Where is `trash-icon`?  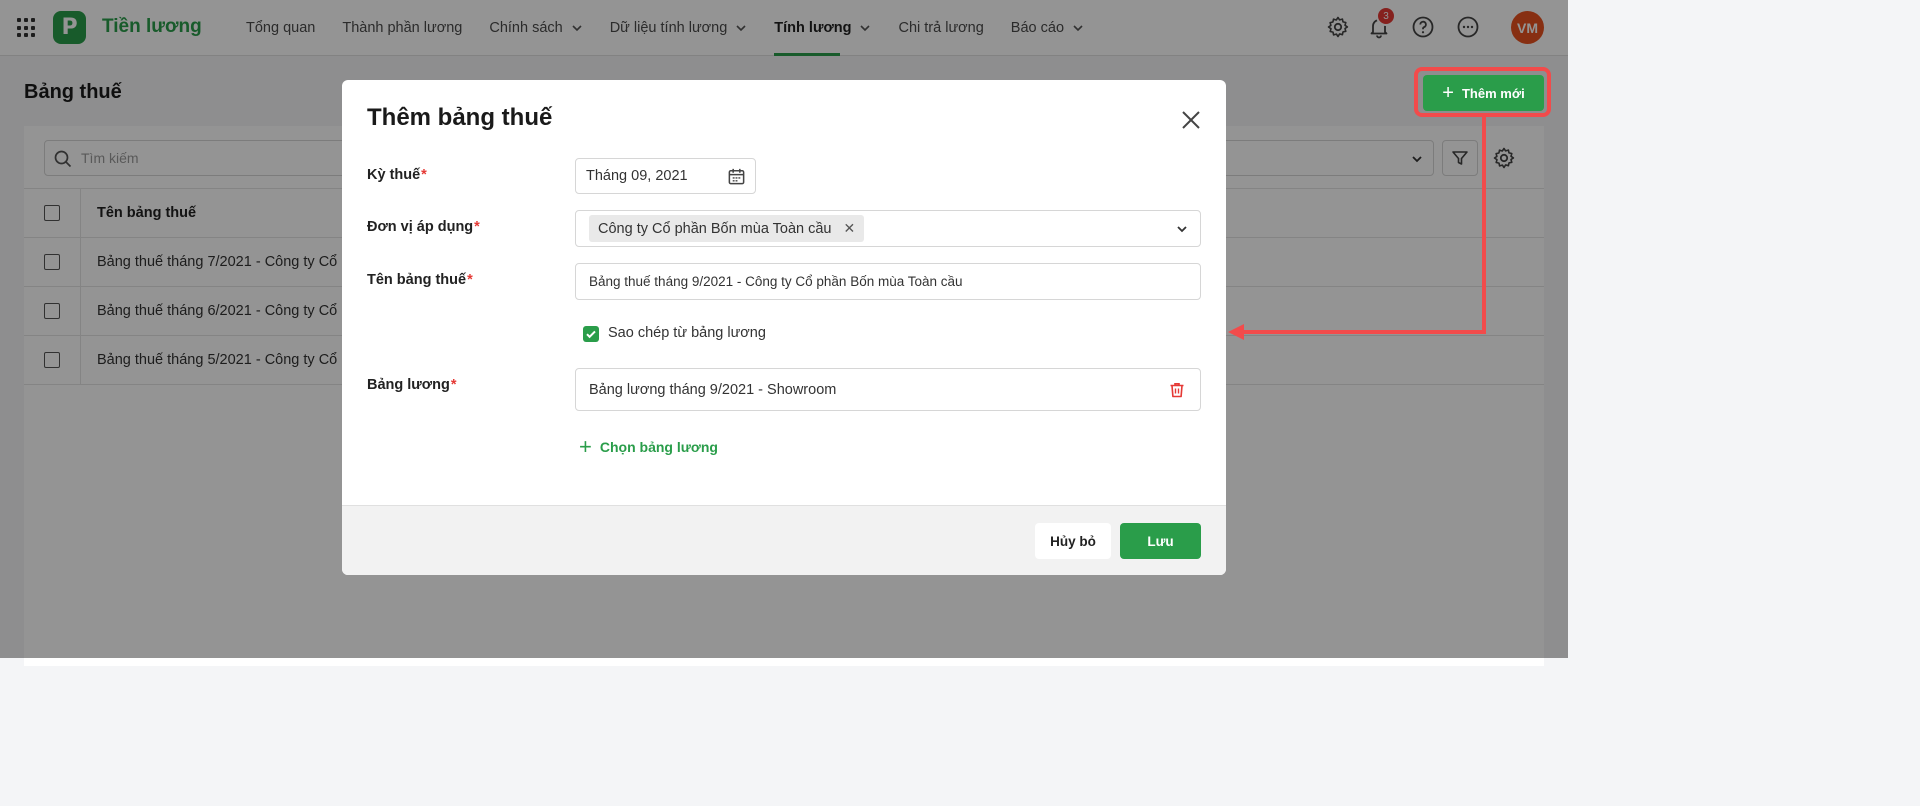 trash-icon is located at coordinates (1177, 390).